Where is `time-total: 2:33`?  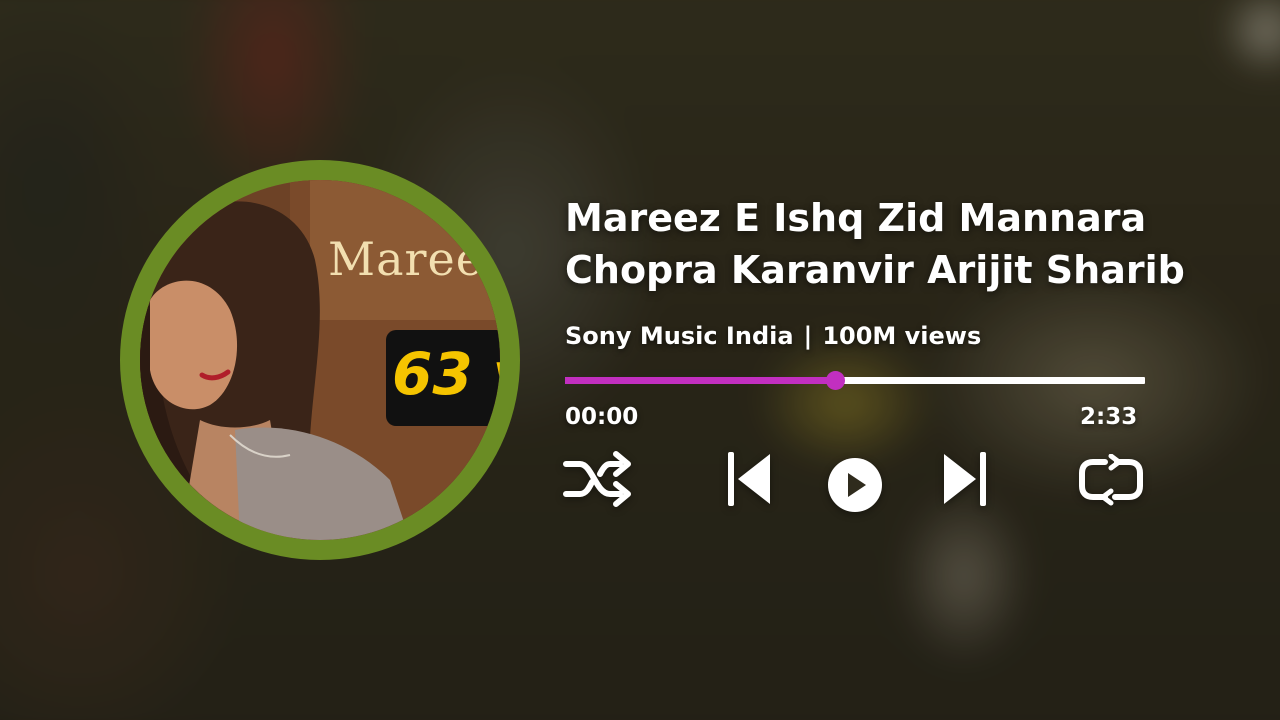
time-total: 2:33 is located at coordinates (1109, 417).